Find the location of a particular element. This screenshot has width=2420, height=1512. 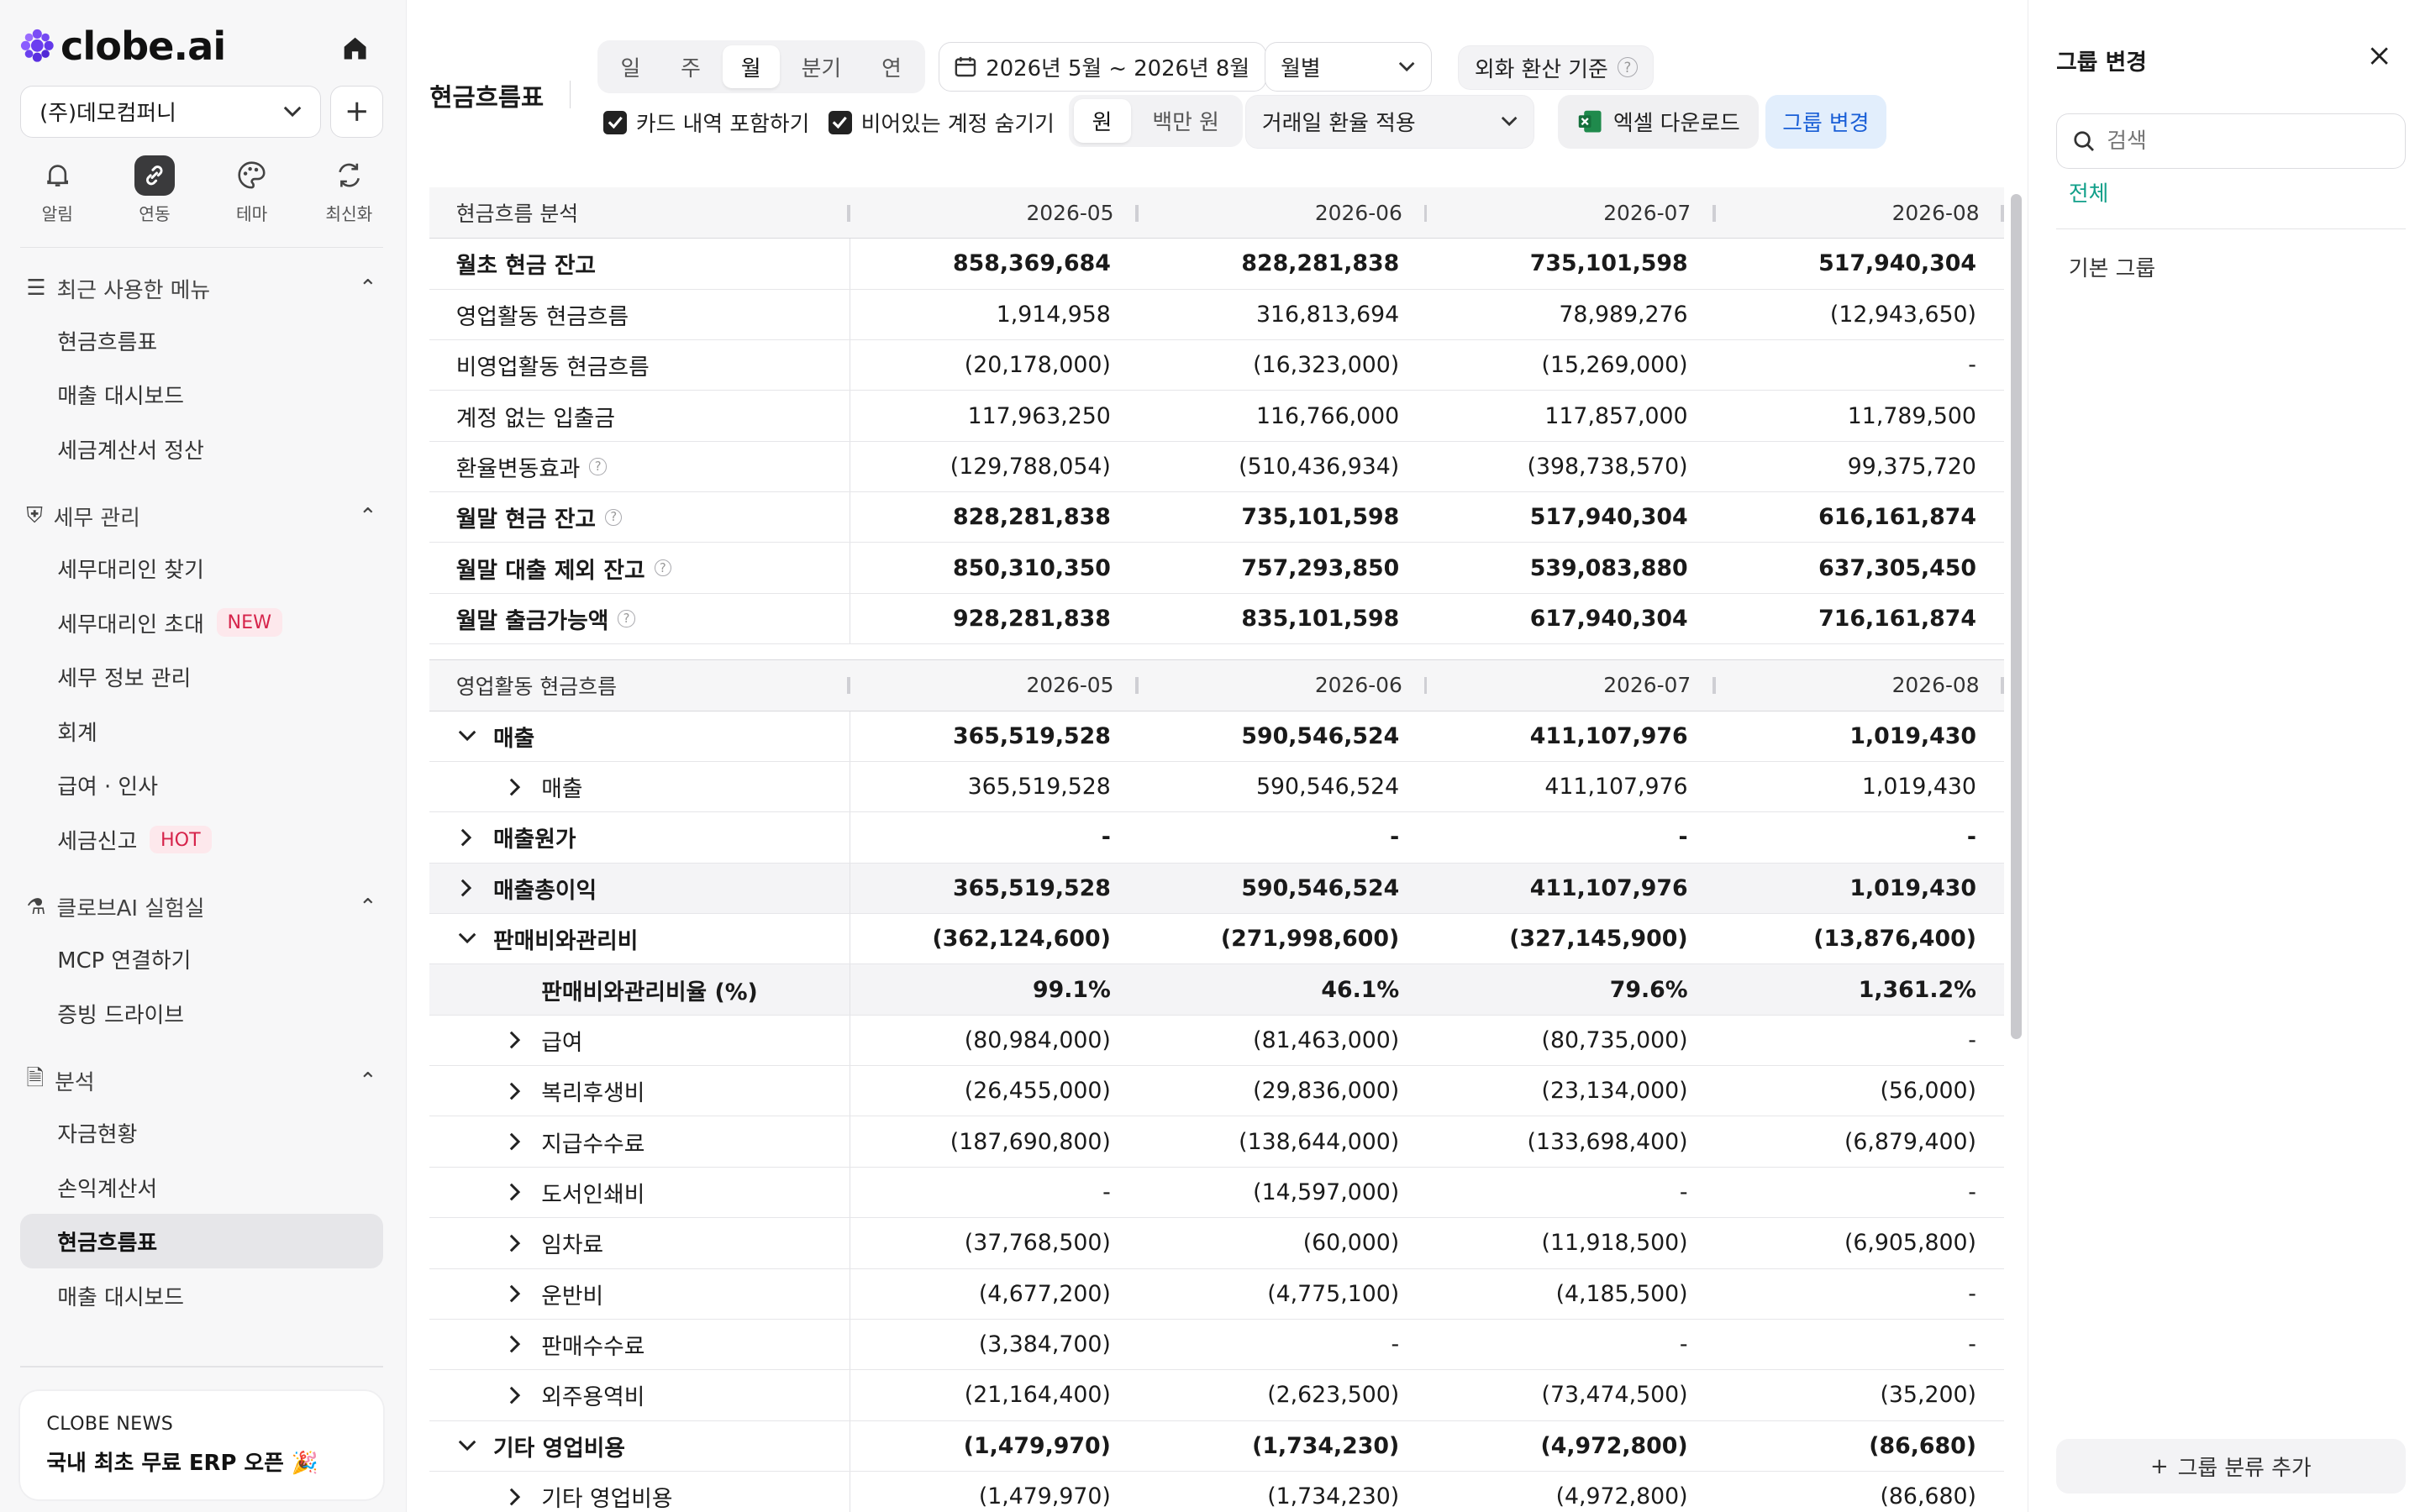

section-lab: ⚗ 클로브AI 실험실 ⌃ is located at coordinates (202, 907).